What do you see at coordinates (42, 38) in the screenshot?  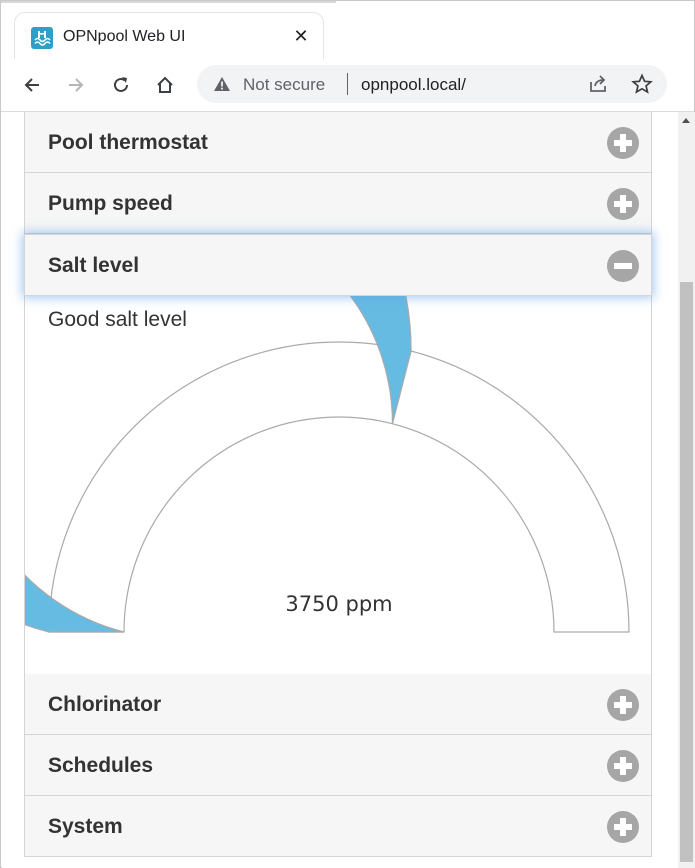 I see `opnpool-favicon-icon` at bounding box center [42, 38].